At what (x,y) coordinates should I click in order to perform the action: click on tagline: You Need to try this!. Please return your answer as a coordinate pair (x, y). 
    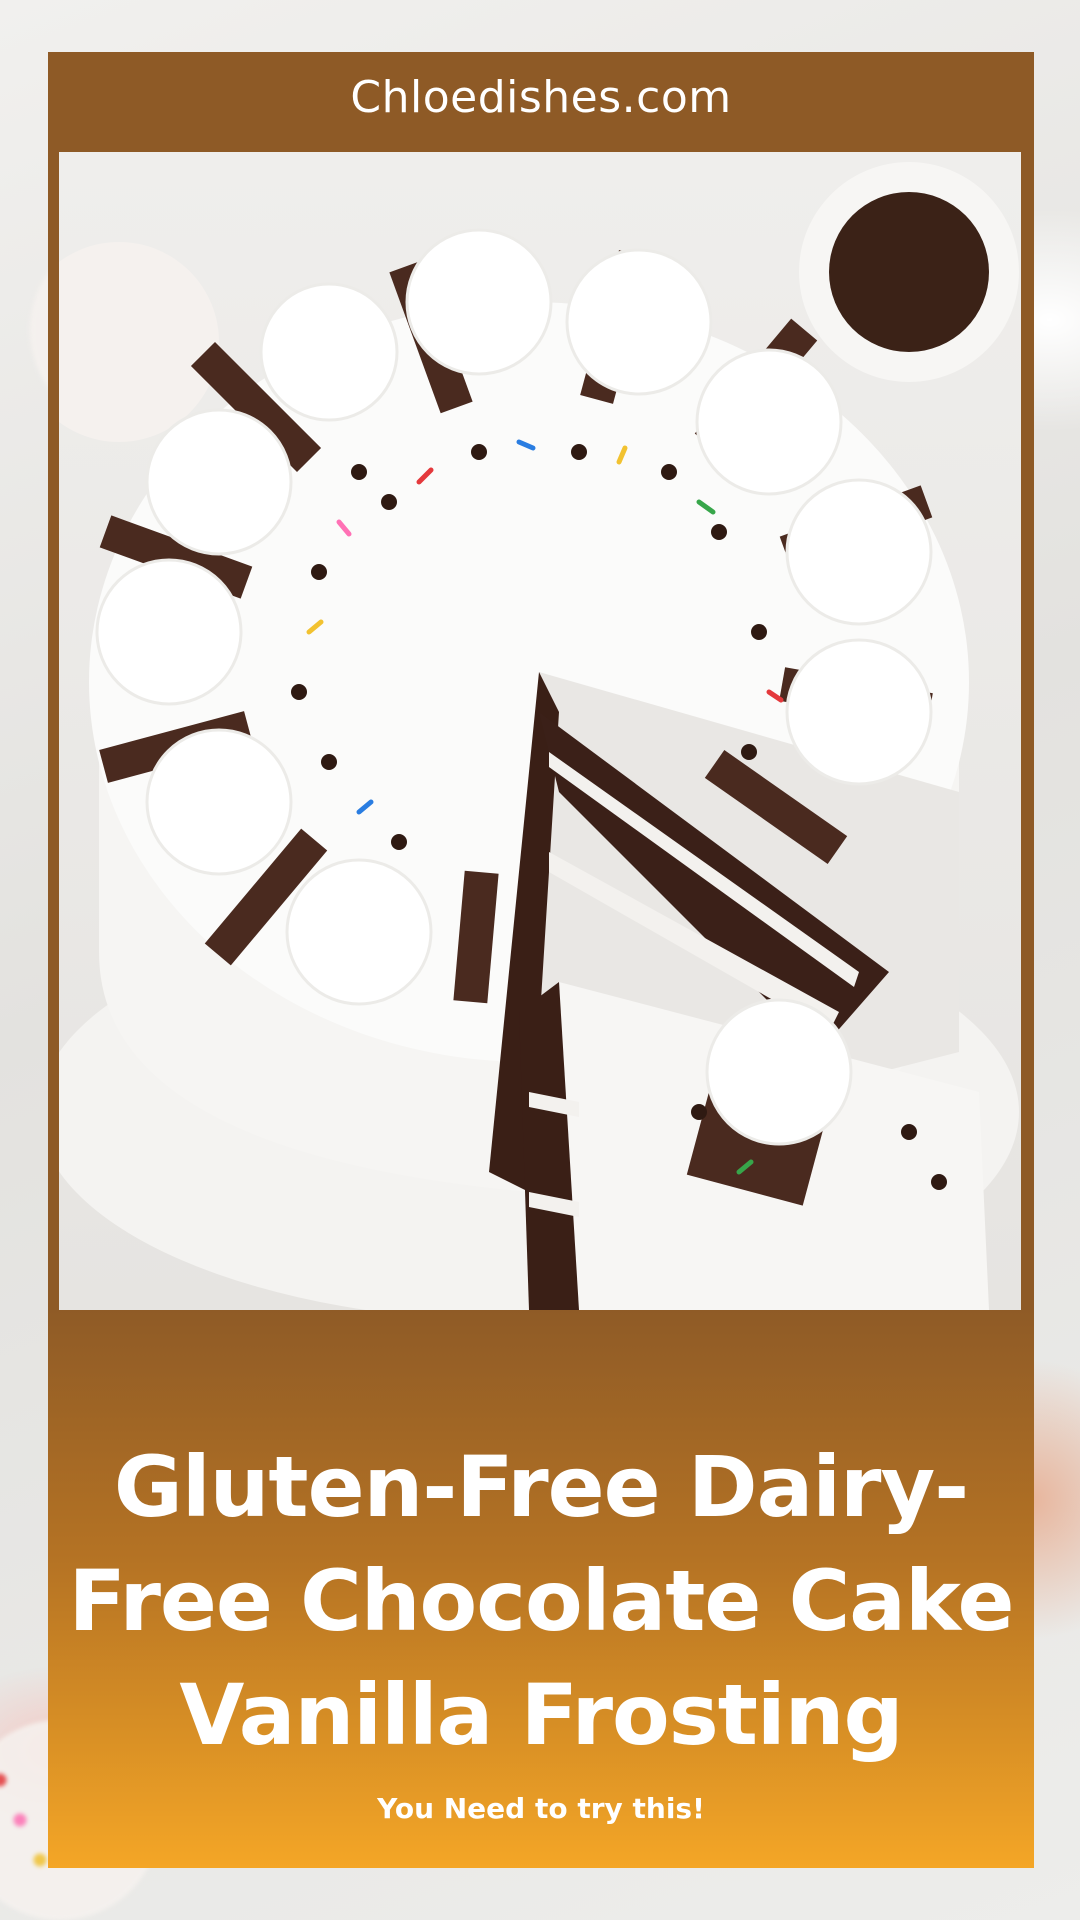
    Looking at the image, I should click on (541, 1808).